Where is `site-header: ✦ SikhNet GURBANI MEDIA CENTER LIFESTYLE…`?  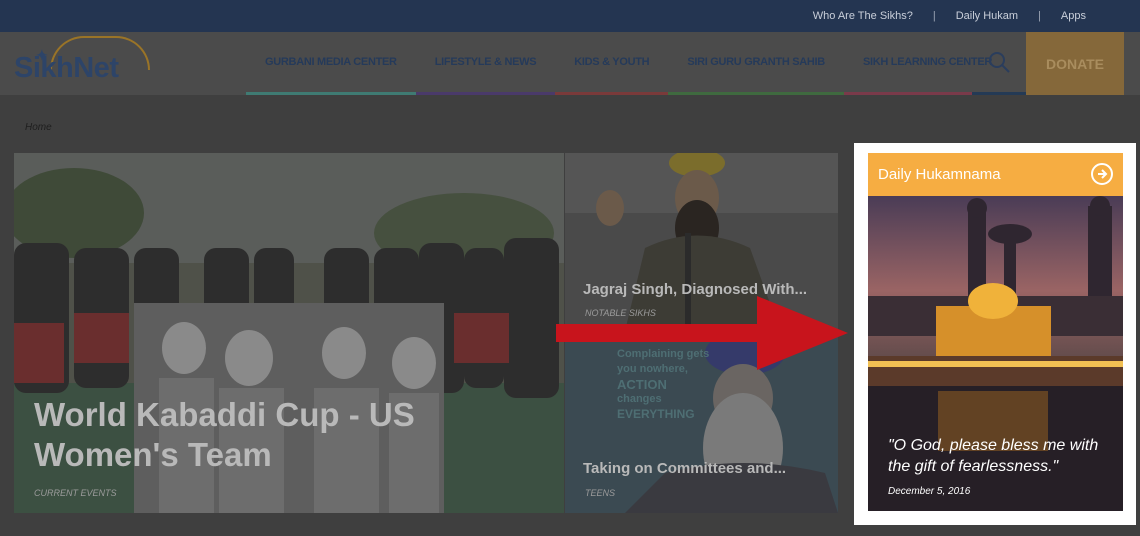 site-header: ✦ SikhNet GURBANI MEDIA CENTER LIFESTYLE… is located at coordinates (570, 63).